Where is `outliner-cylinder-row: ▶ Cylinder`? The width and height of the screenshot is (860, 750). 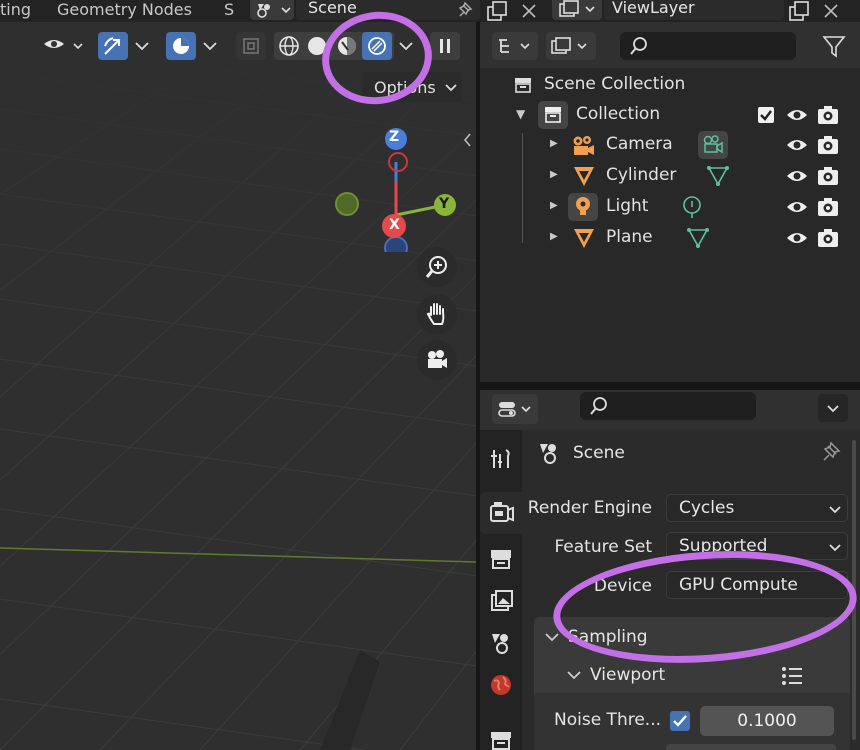
outliner-cylinder-row: ▶ Cylinder is located at coordinates (670, 176).